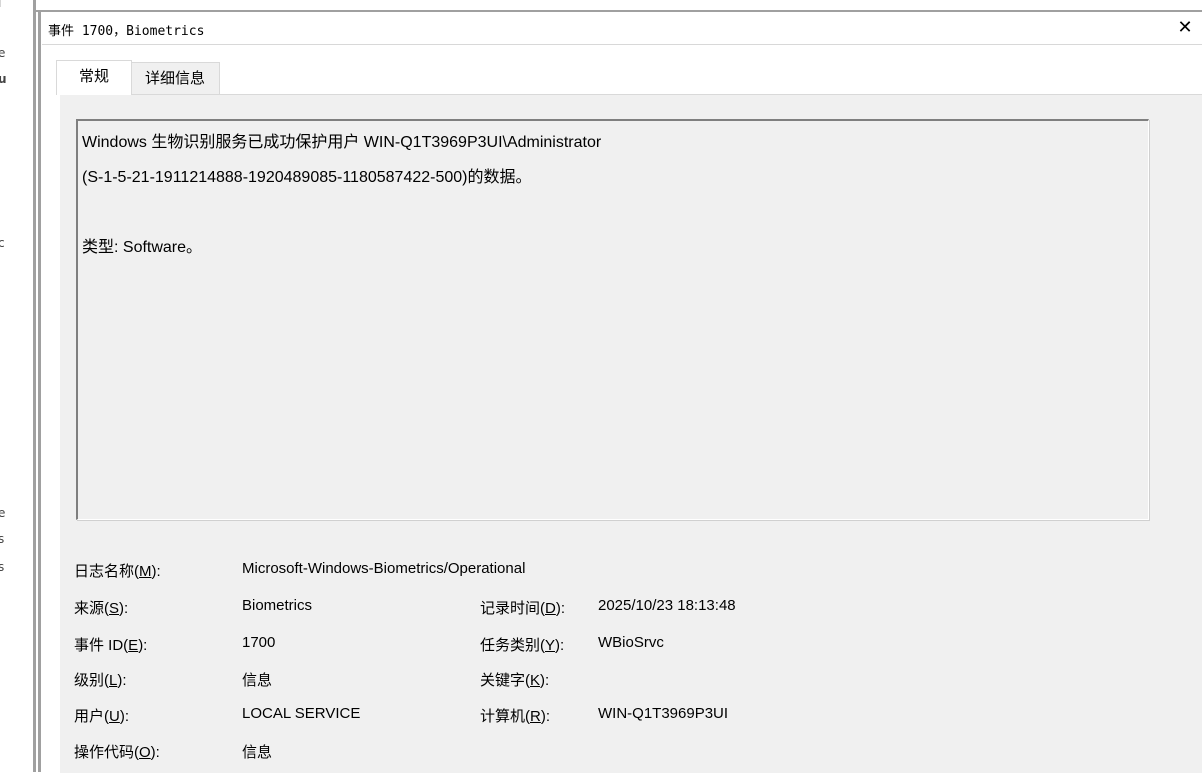 The width and height of the screenshot is (1202, 773). What do you see at coordinates (622, 28) in the screenshot?
I see `title-bar: 事件 1700，Biometrics ✕` at bounding box center [622, 28].